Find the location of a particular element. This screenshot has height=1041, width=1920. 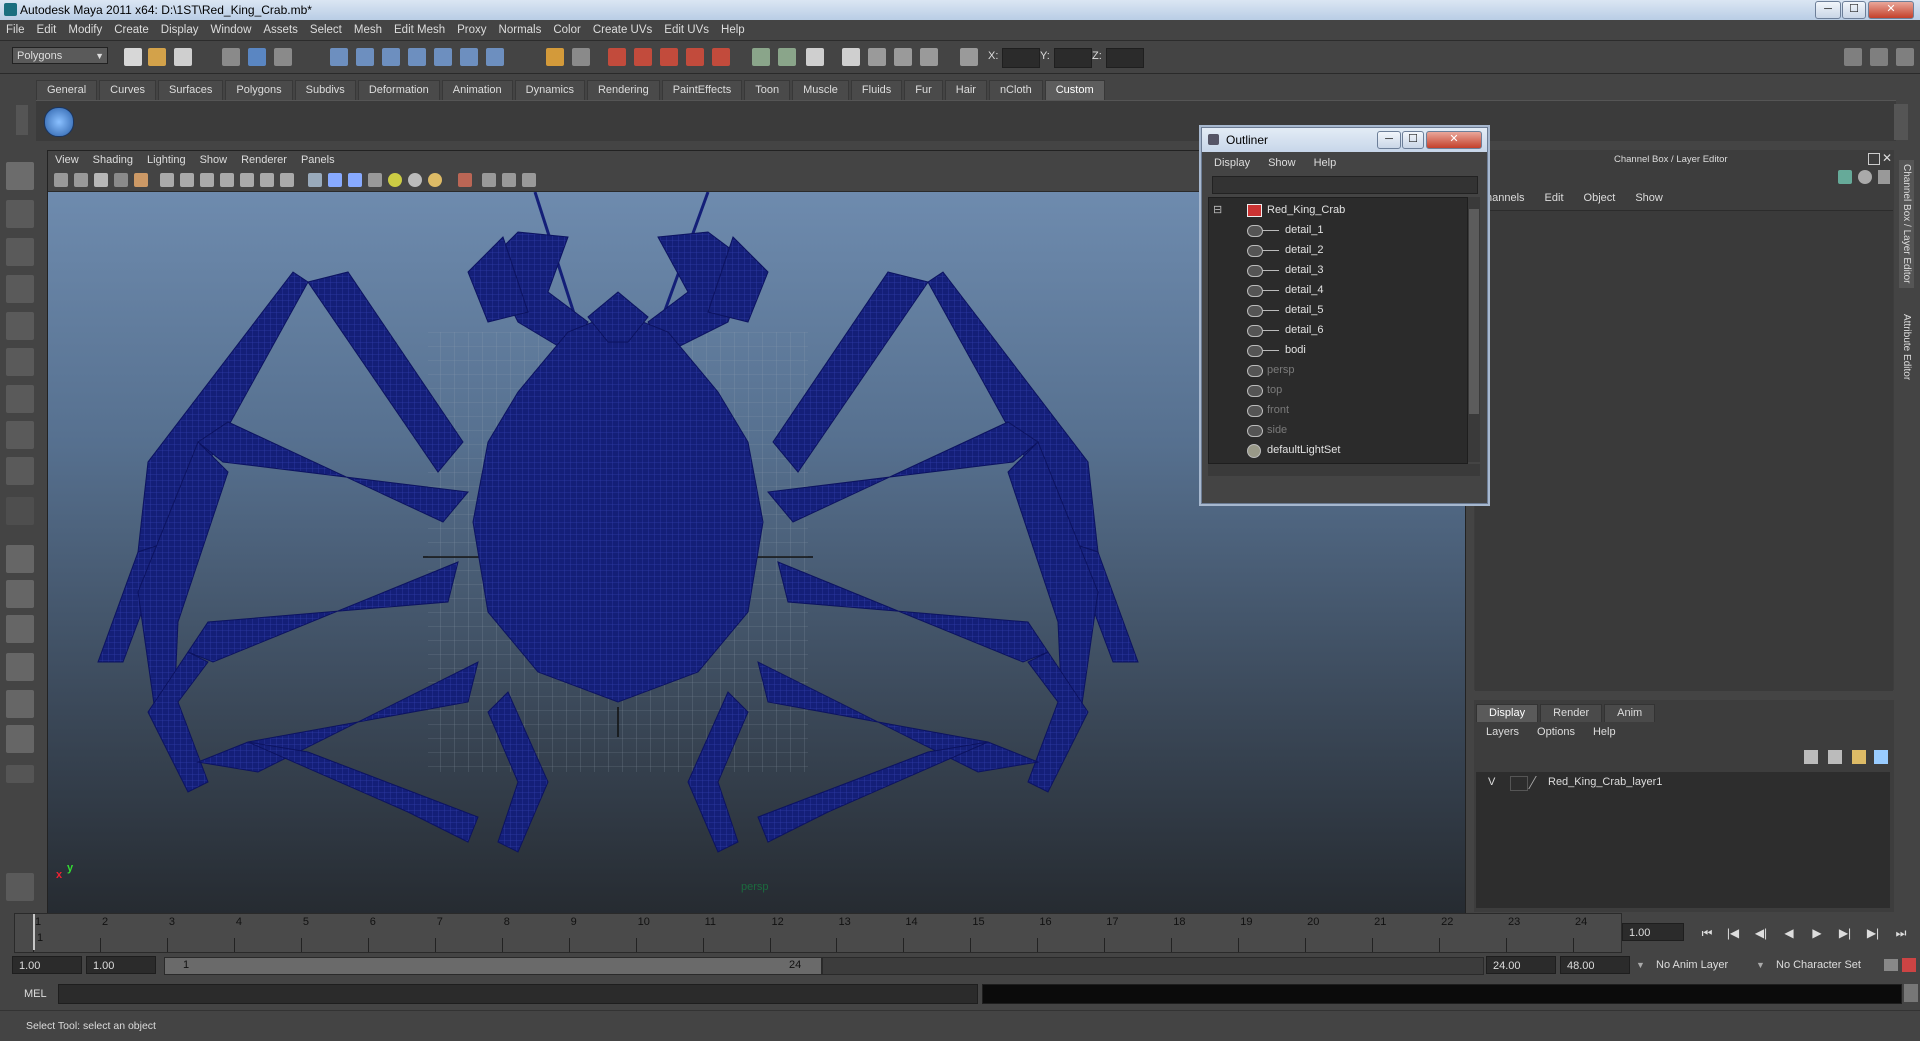

make-live-icon is located at coordinates (443, 57).